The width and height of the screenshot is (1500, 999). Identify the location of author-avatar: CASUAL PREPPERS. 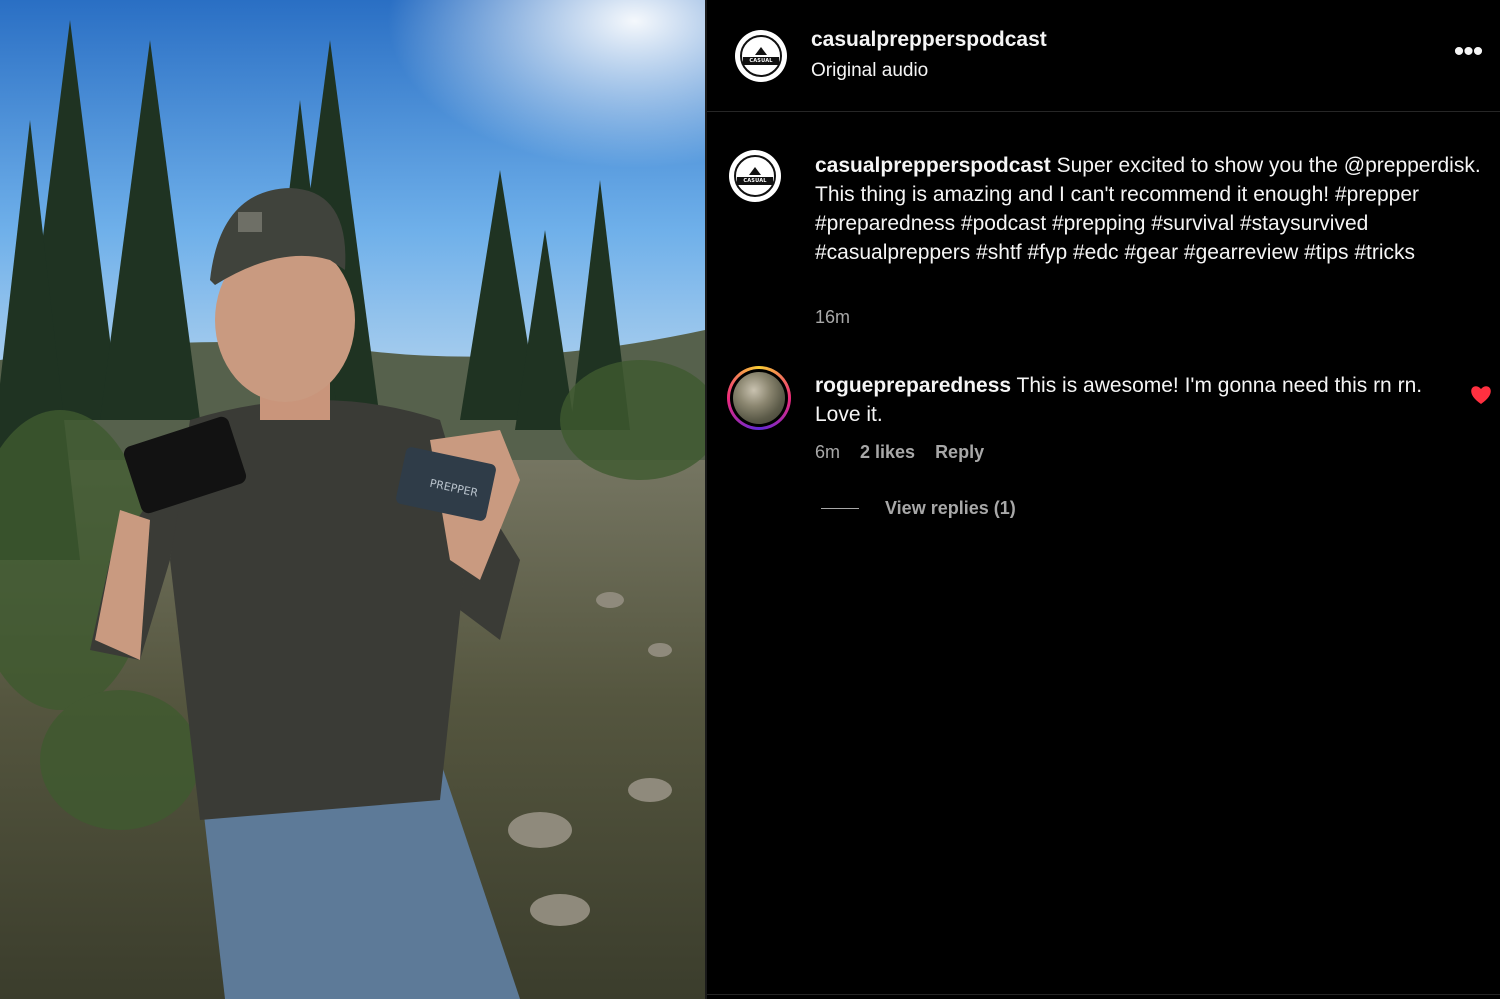
(761, 56).